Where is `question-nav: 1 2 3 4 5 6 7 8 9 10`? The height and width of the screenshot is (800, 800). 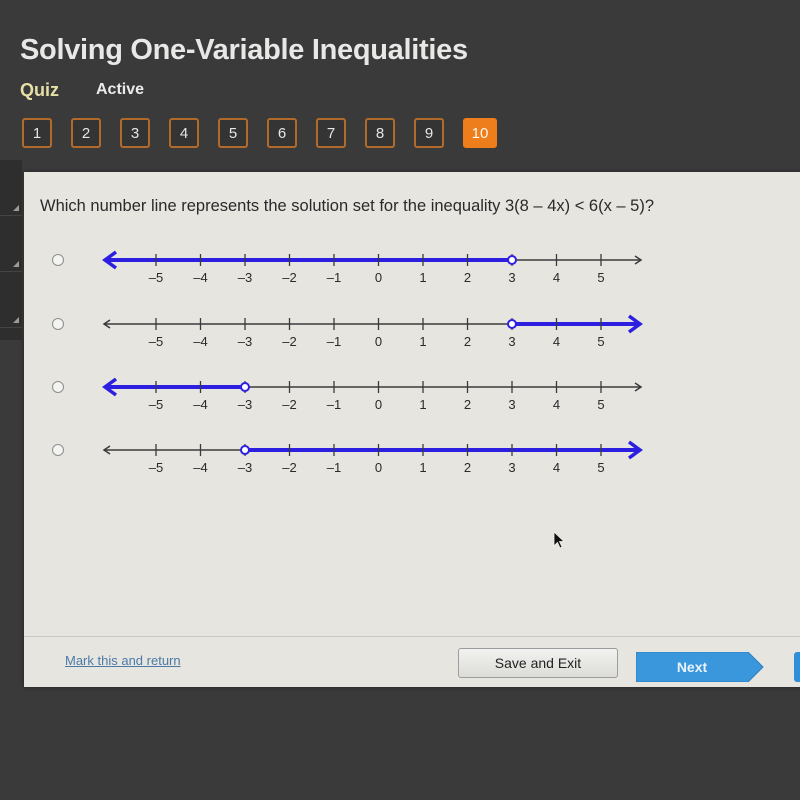
question-nav: 1 2 3 4 5 6 7 8 9 10 is located at coordinates (269, 133).